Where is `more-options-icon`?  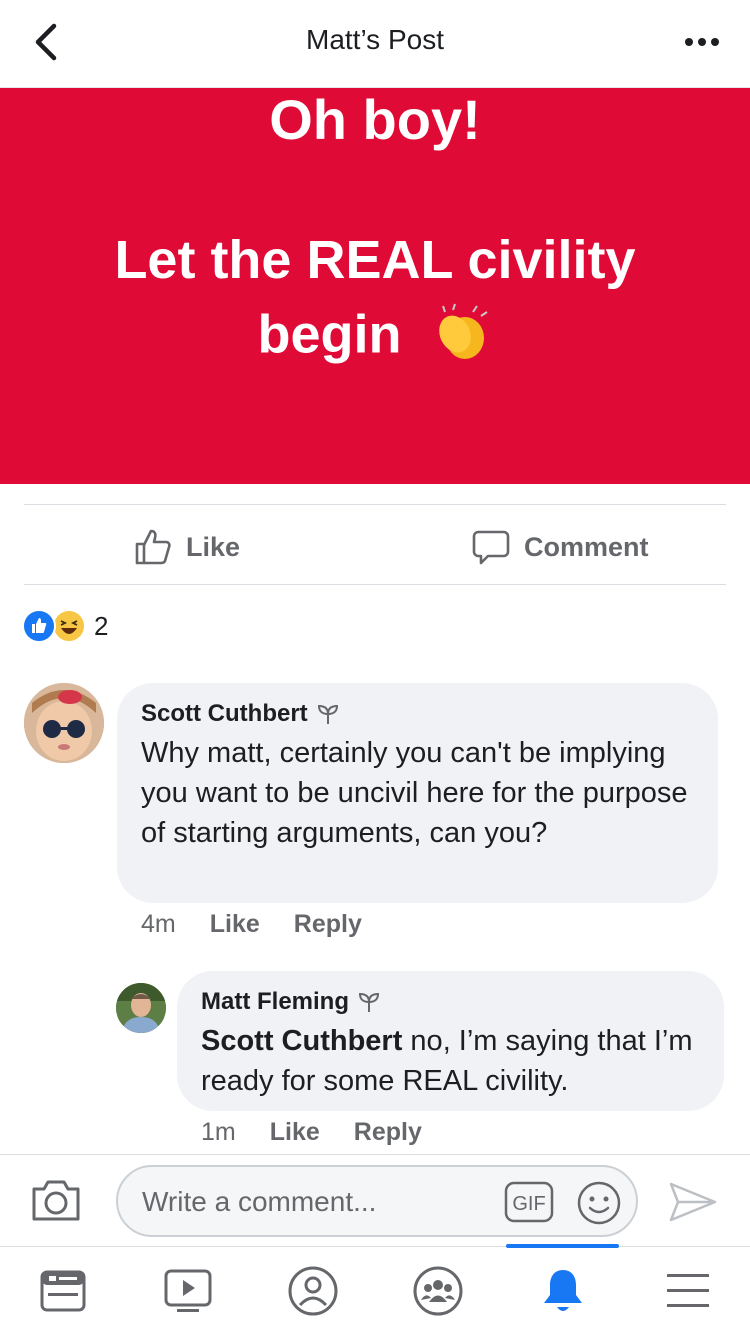
more-options-icon is located at coordinates (702, 42).